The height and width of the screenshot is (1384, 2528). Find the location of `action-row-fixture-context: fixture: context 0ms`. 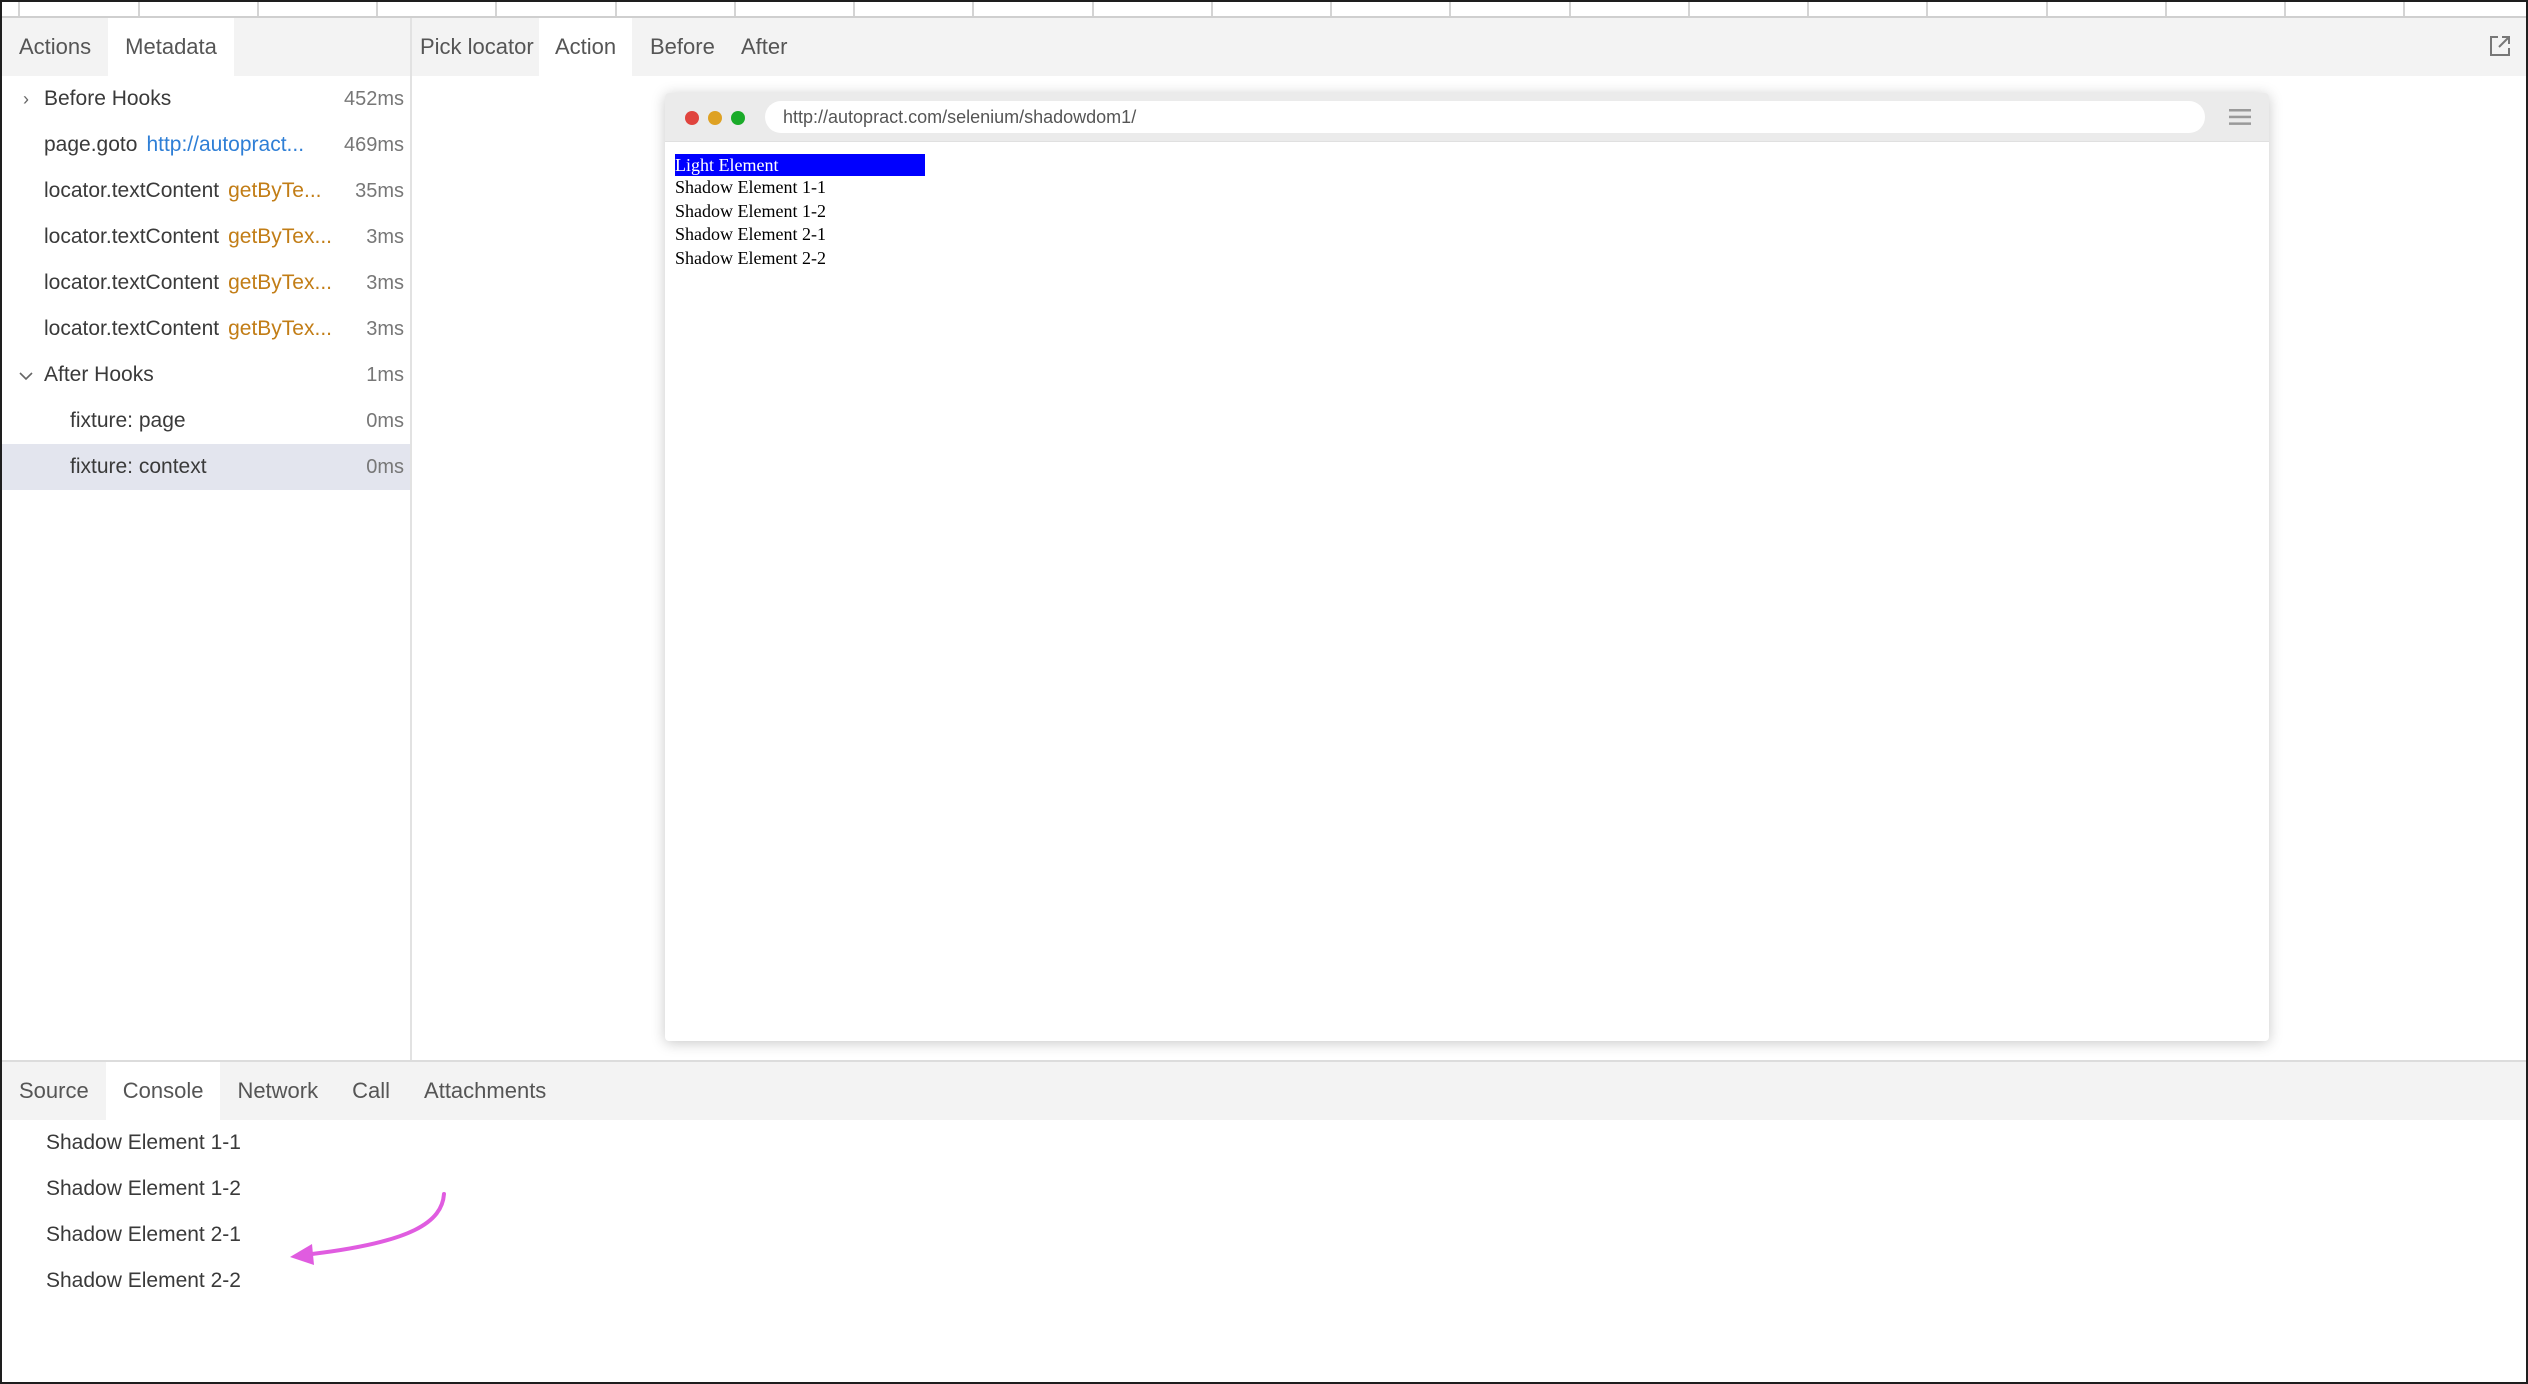

action-row-fixture-context: fixture: context 0ms is located at coordinates (206, 467).